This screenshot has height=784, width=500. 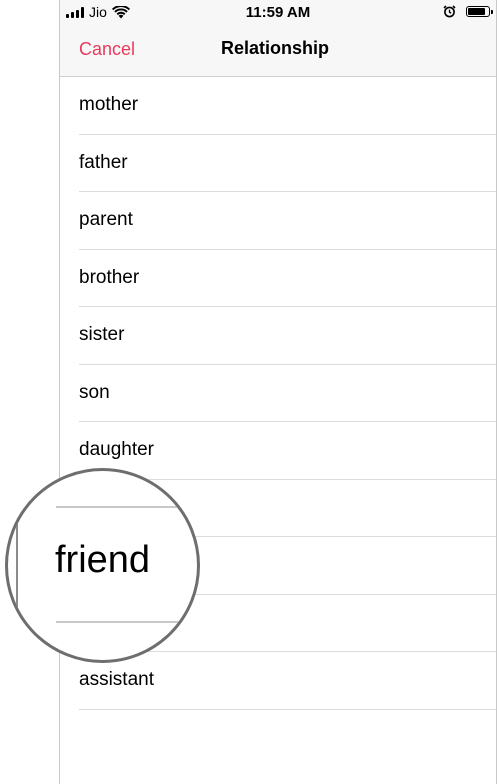 I want to click on magnified-separator-top, so click(x=126, y=507).